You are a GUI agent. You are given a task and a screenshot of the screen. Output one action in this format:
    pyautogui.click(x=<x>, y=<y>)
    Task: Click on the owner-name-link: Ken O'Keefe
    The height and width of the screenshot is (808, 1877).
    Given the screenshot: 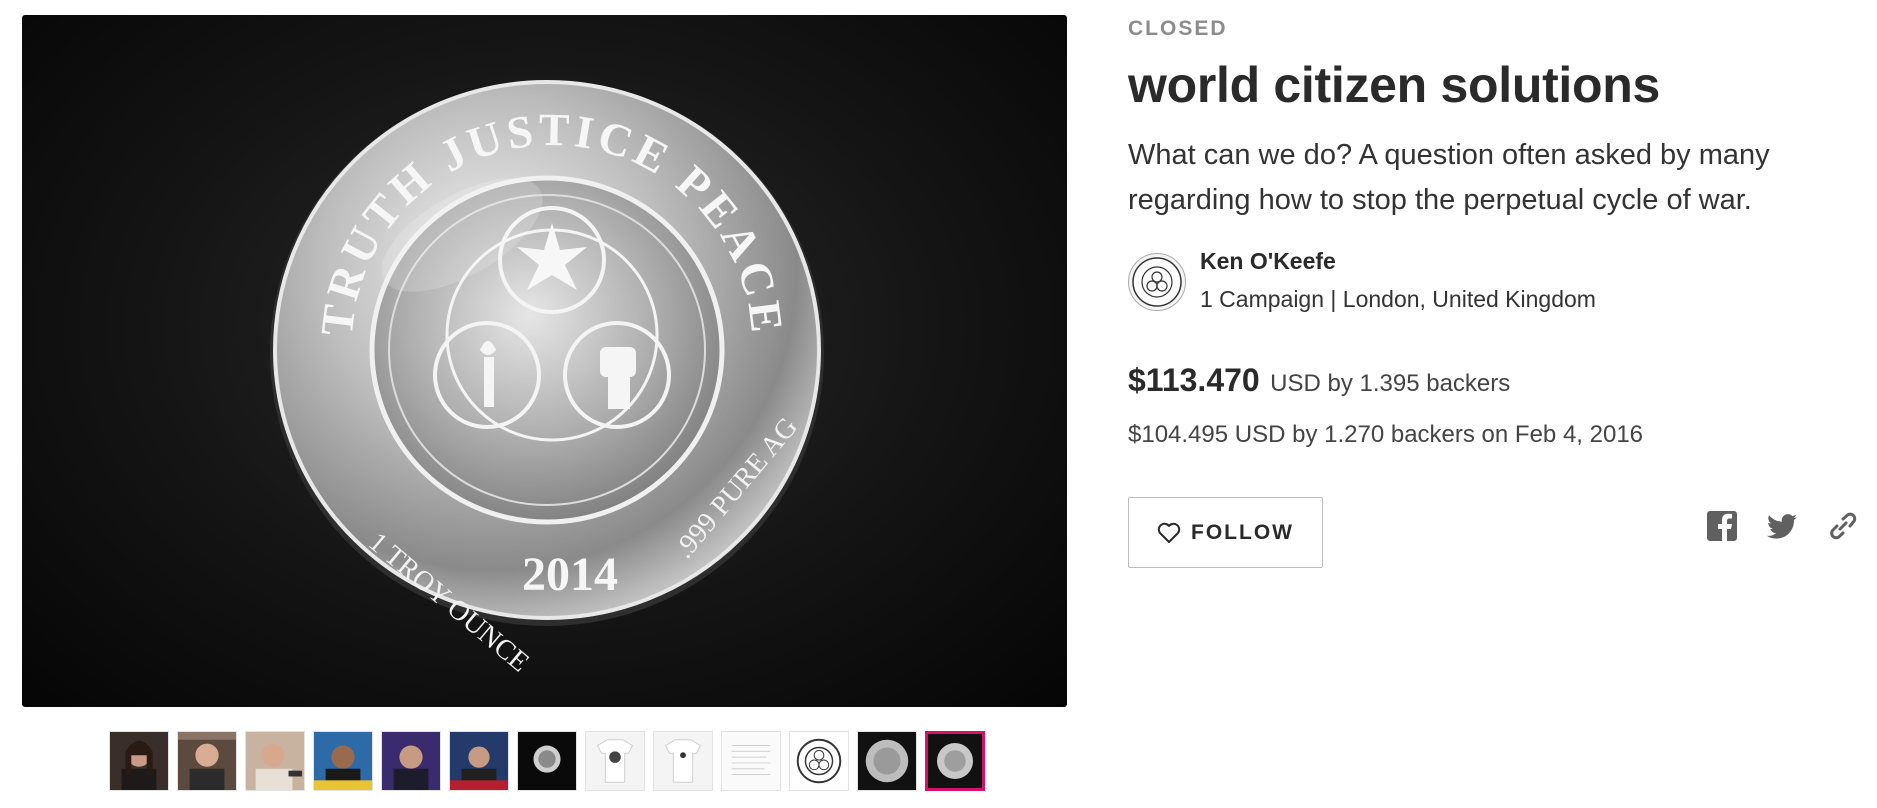 What is the action you would take?
    pyautogui.click(x=1268, y=261)
    